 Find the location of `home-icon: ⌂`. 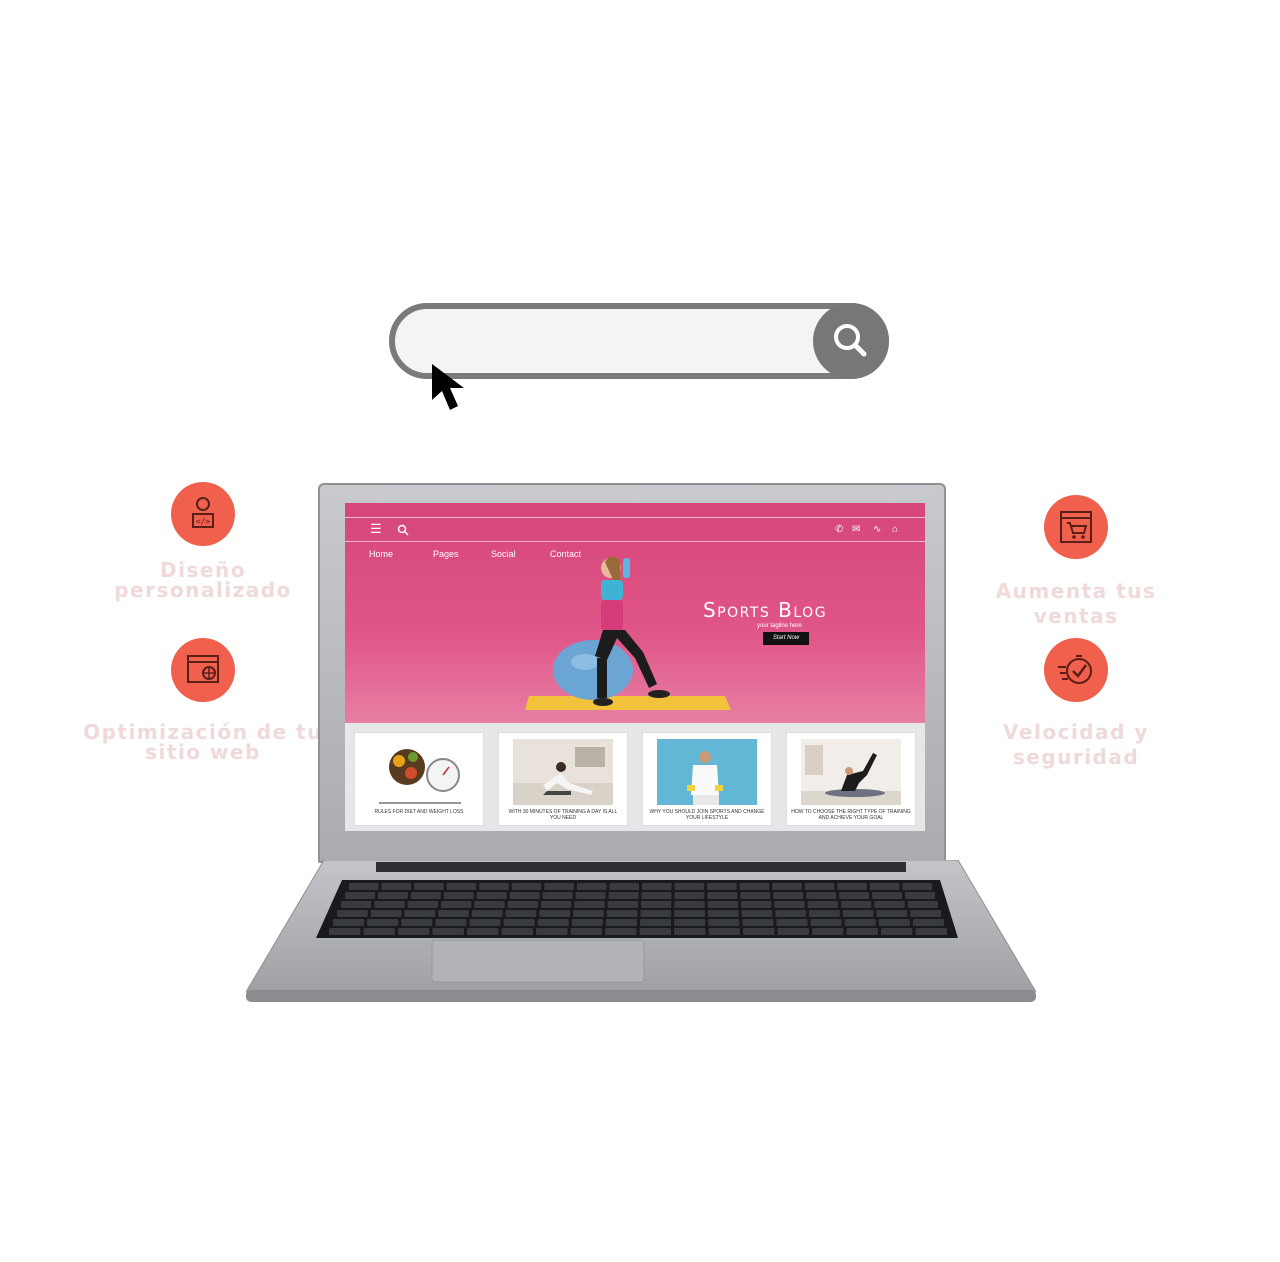

home-icon: ⌂ is located at coordinates (895, 530).